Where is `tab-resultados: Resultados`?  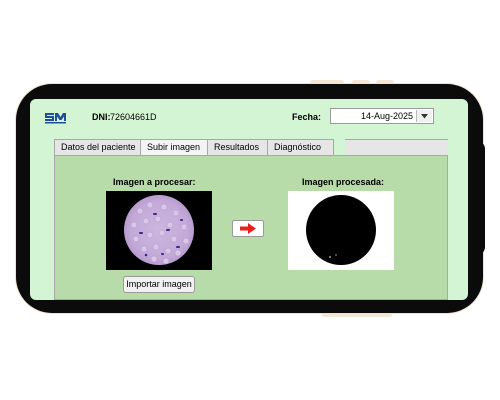 tab-resultados: Resultados is located at coordinates (237, 147).